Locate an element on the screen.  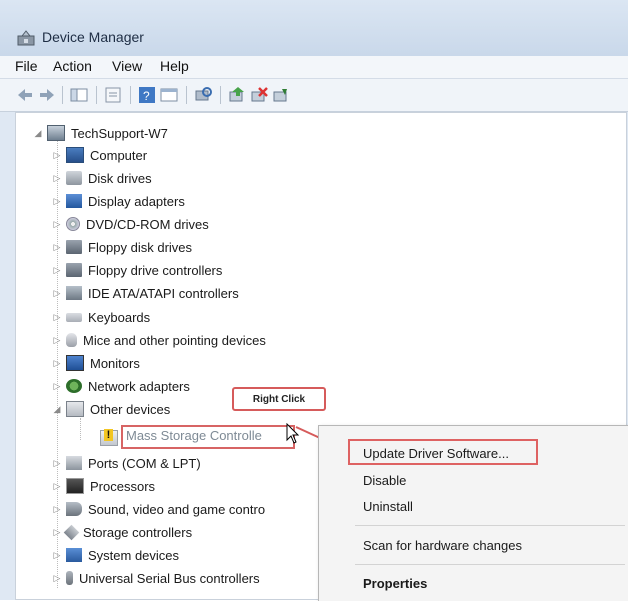
menu-properties: Properties is located at coordinates (395, 583).